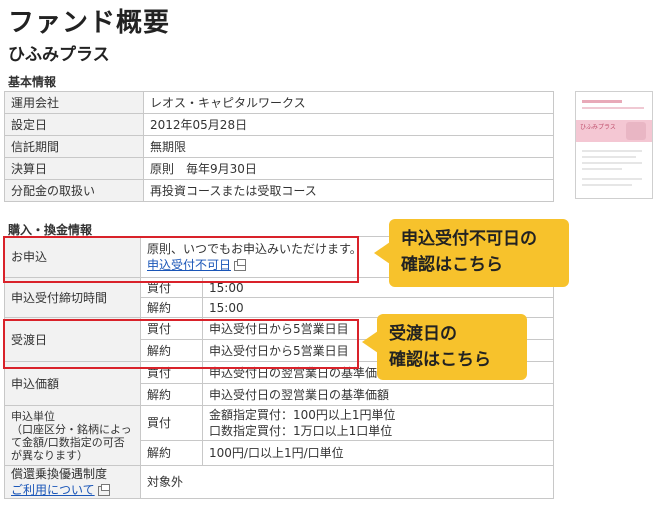 This screenshot has width=660, height=517. What do you see at coordinates (171, 394) in the screenshot?
I see `price-sell-label: 解約` at bounding box center [171, 394].